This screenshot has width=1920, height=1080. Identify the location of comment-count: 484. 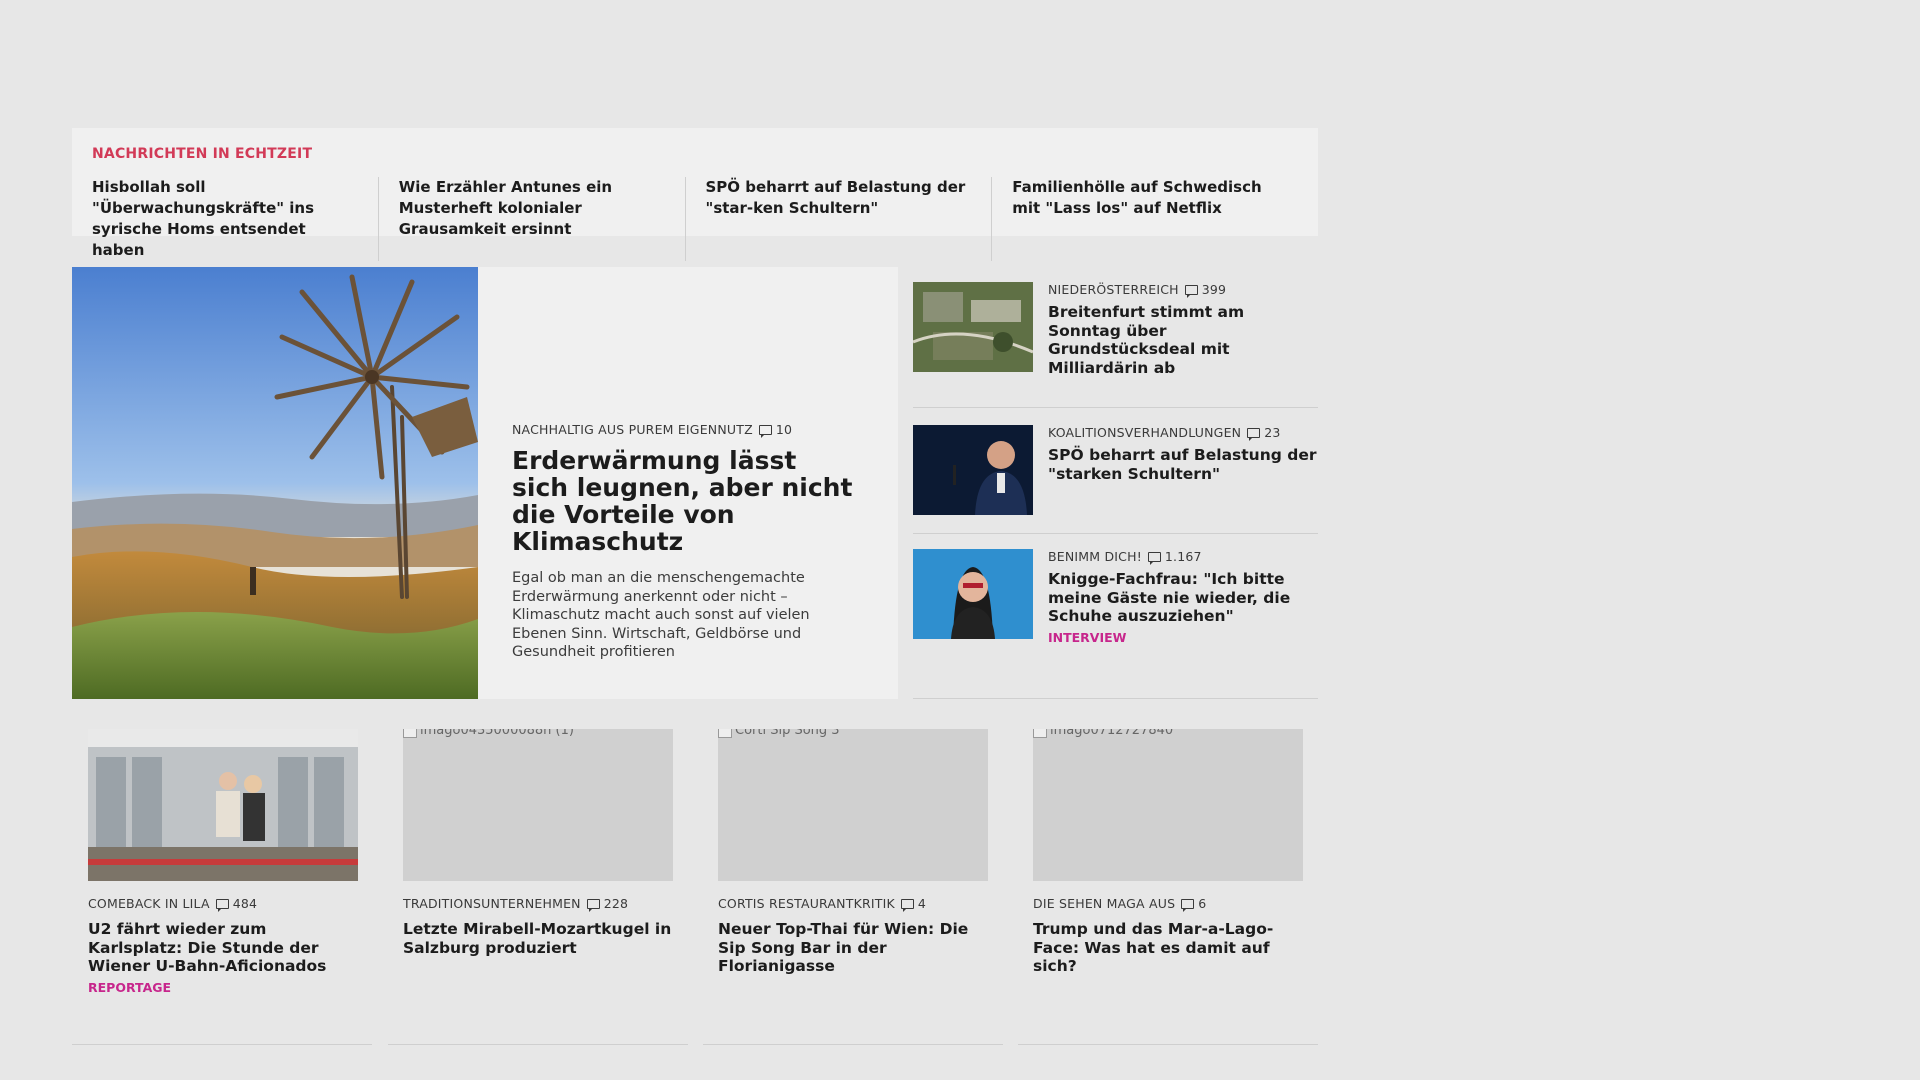
(236, 904).